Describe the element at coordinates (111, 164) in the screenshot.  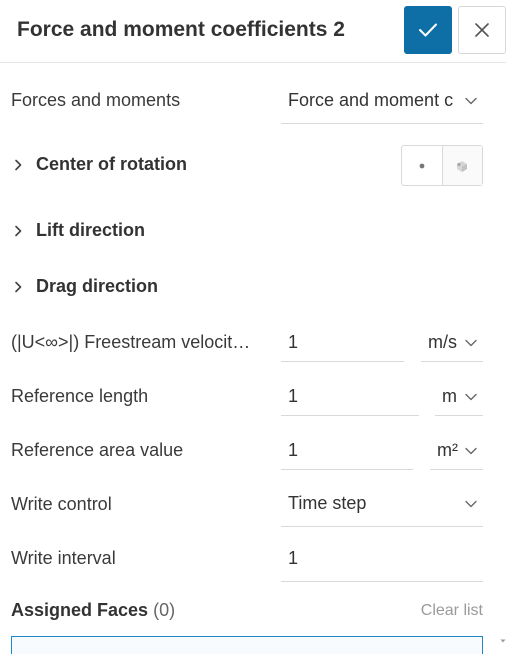
I see `center-of-rotation-title: Center of rotation` at that location.